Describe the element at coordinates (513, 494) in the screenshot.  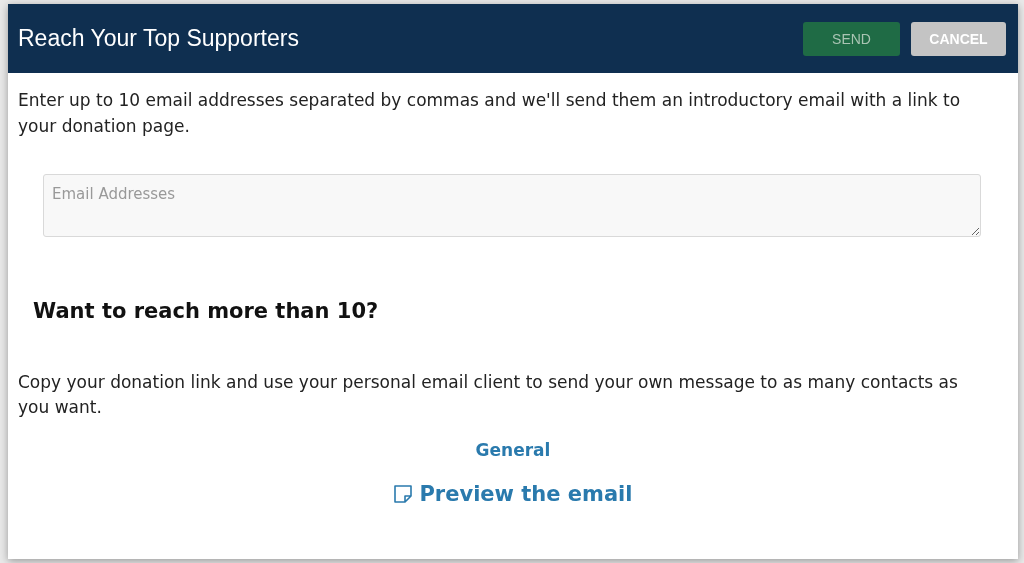
I see `preview-link: Preview the email` at that location.